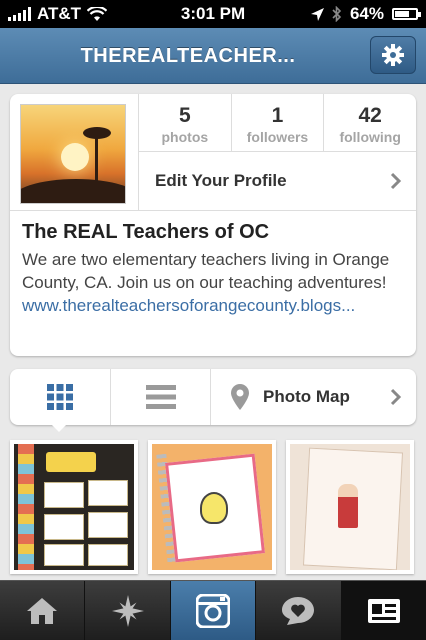  I want to click on tab-activity, so click(297, 610).